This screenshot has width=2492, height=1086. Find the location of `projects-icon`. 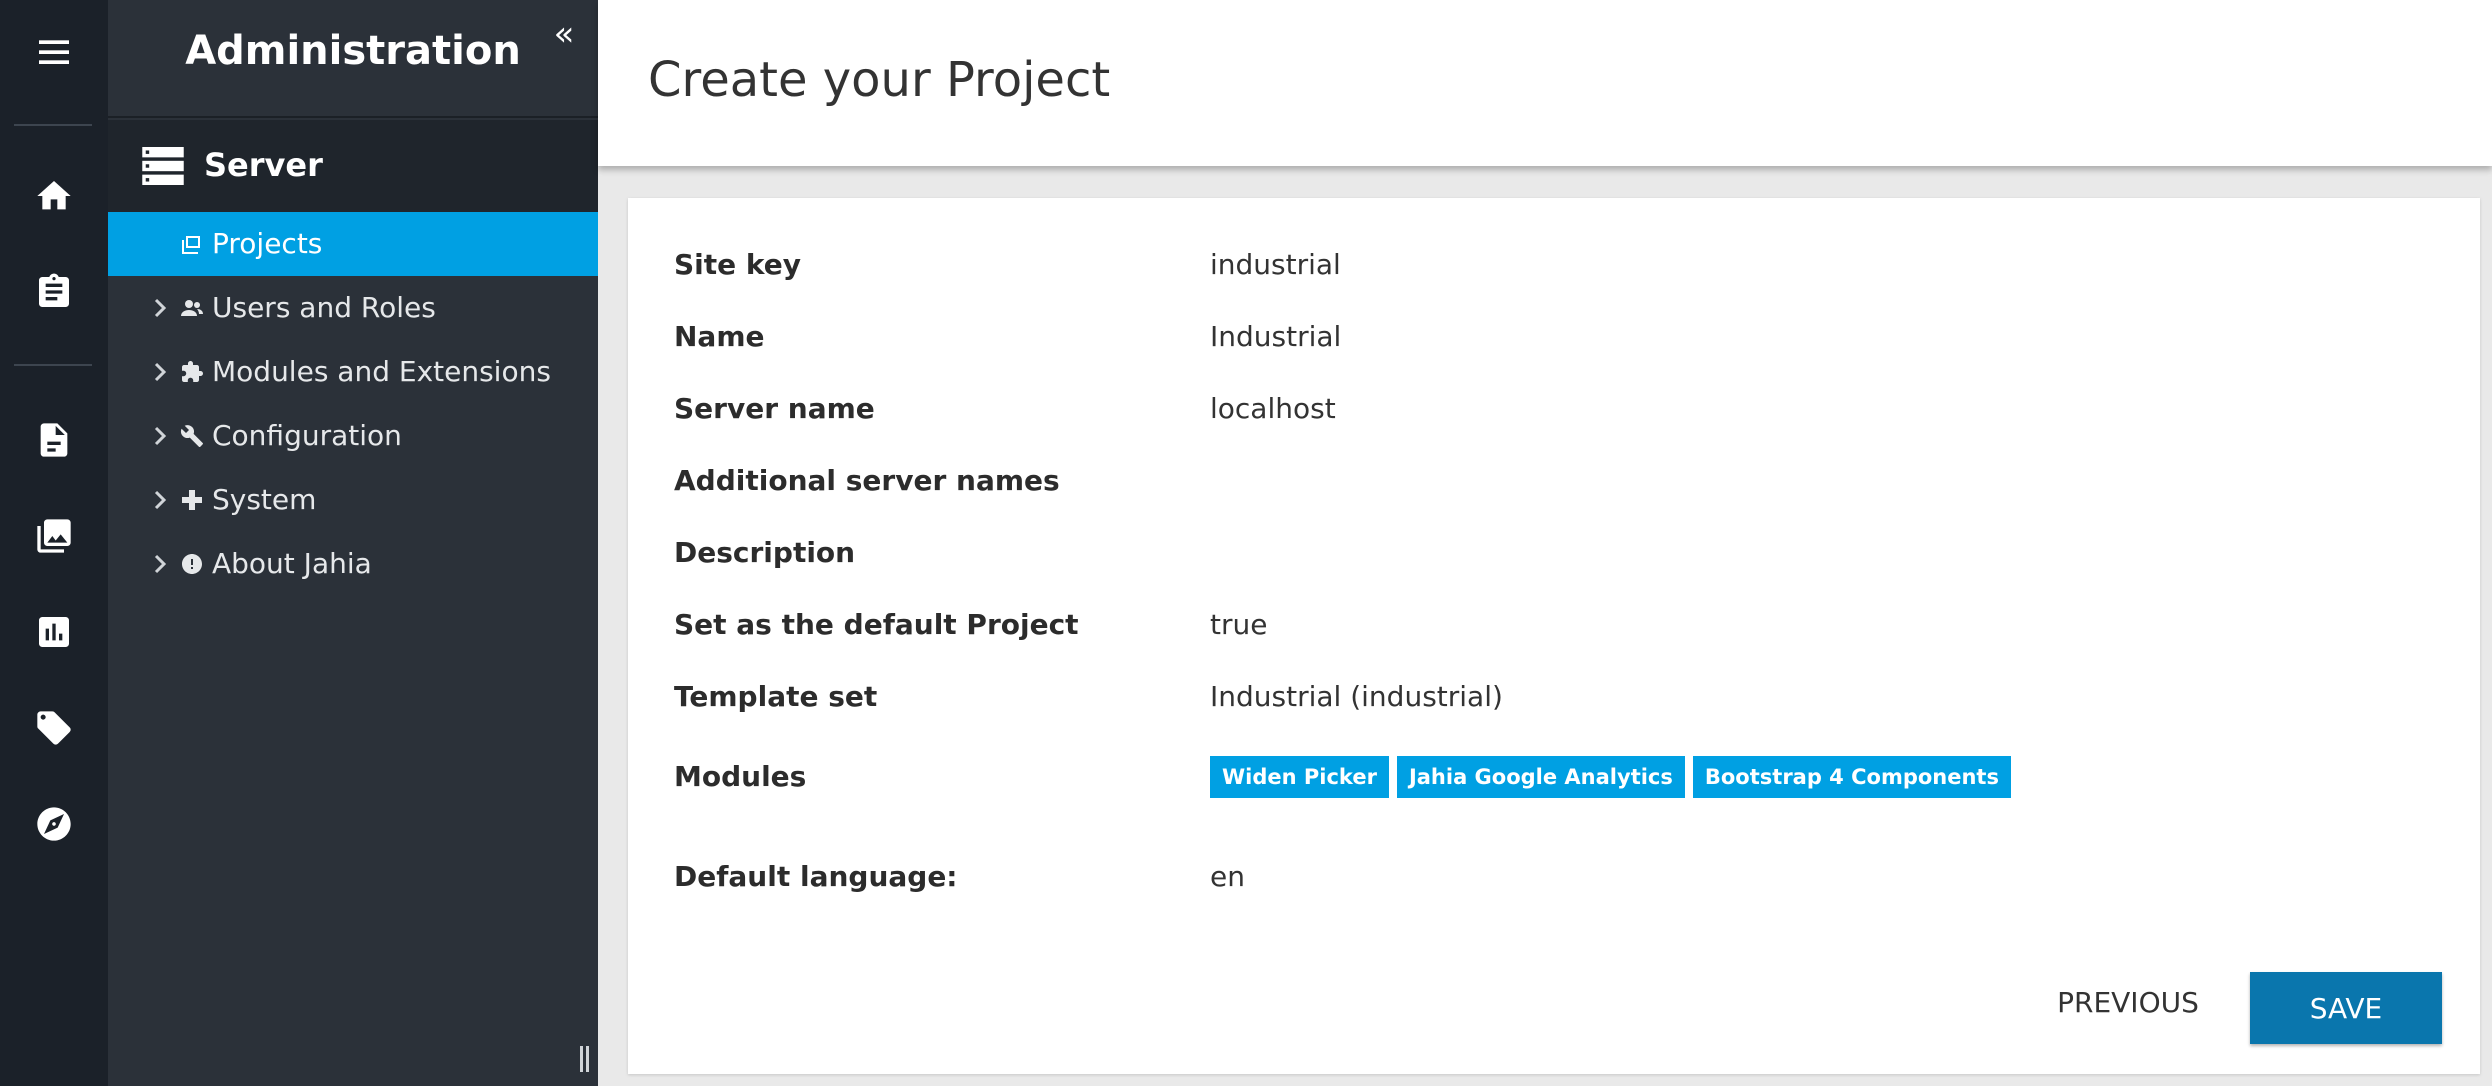

projects-icon is located at coordinates (192, 244).